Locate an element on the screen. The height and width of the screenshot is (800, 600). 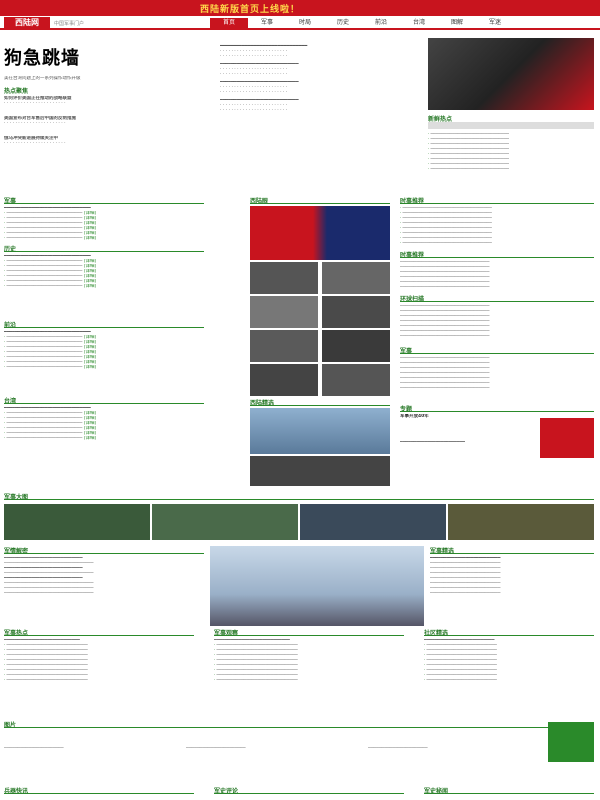
nav-history: 历史 is located at coordinates (343, 23).